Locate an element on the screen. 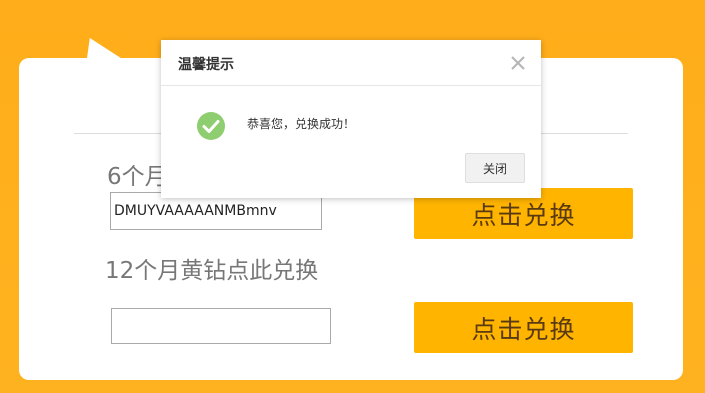  dialog-message: 恭喜您，兑换成功！ is located at coordinates (301, 124).